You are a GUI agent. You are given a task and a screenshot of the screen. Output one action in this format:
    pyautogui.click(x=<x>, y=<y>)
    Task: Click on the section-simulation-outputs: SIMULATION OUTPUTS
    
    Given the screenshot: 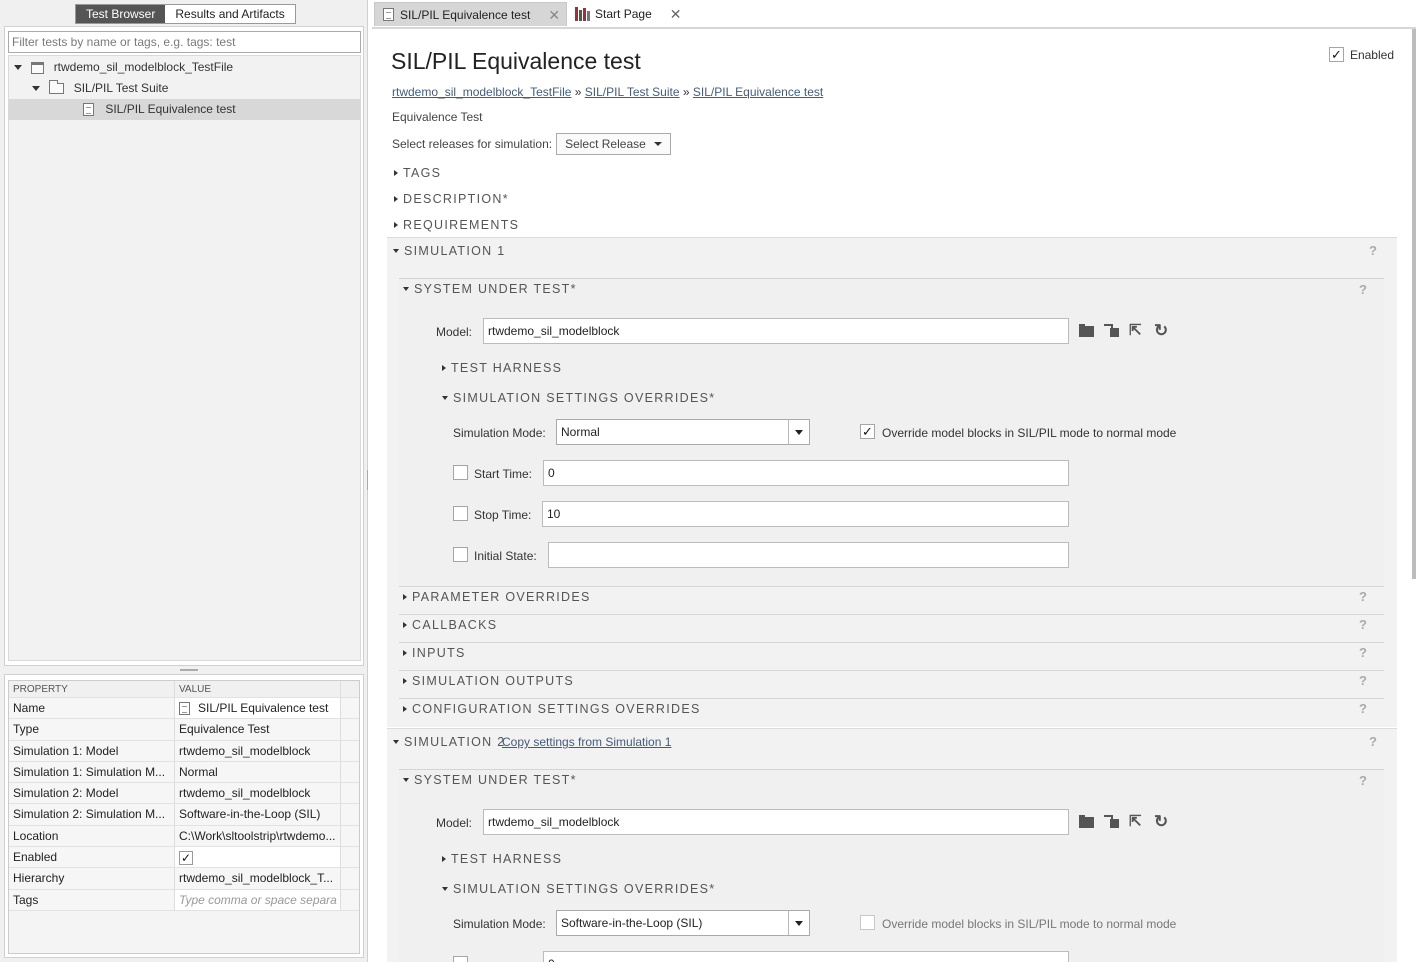 What is the action you would take?
    pyautogui.click(x=488, y=681)
    